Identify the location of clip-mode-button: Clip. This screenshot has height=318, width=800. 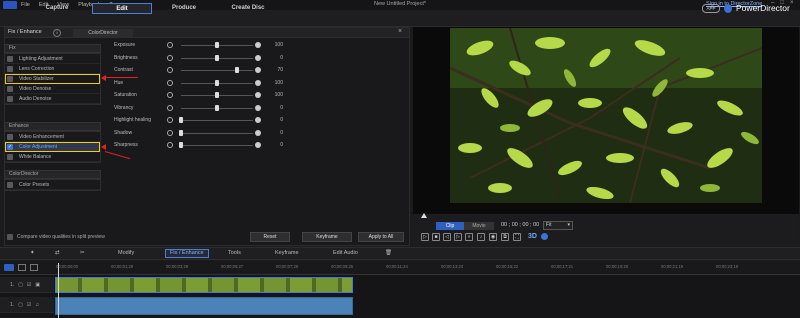
(450, 226).